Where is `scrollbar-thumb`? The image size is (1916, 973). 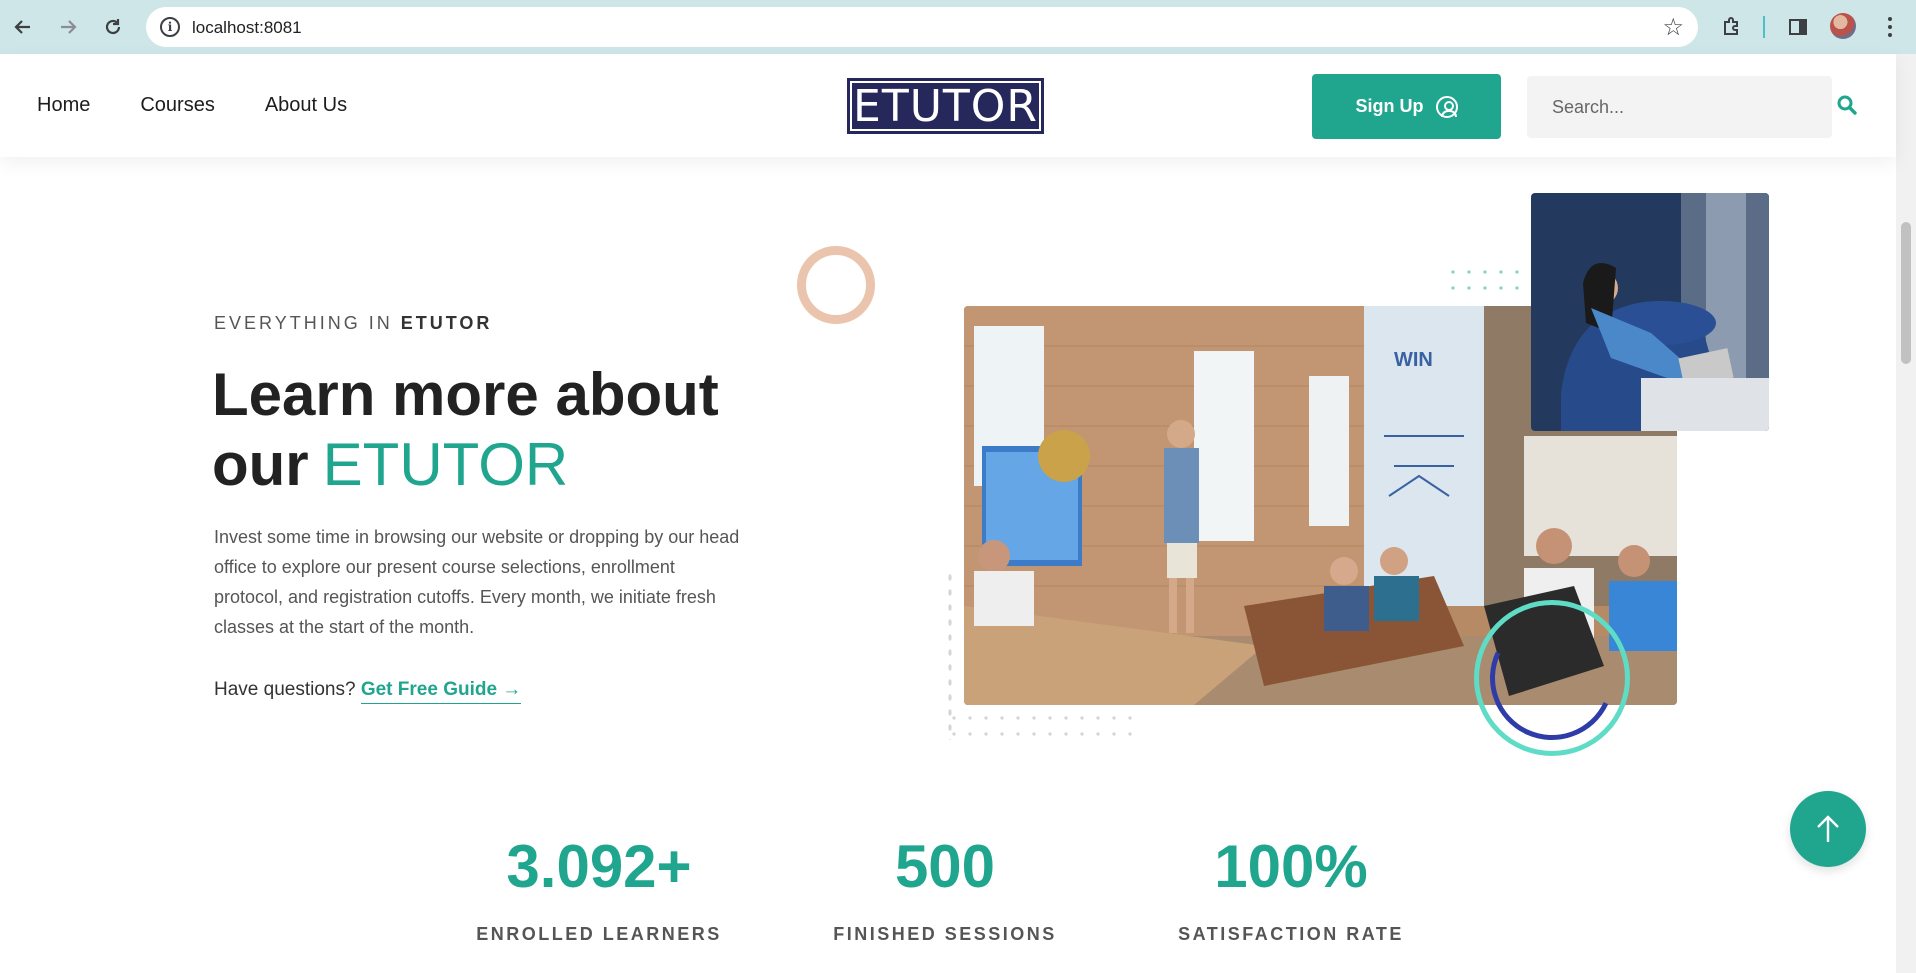
scrollbar-thumb is located at coordinates (1906, 293).